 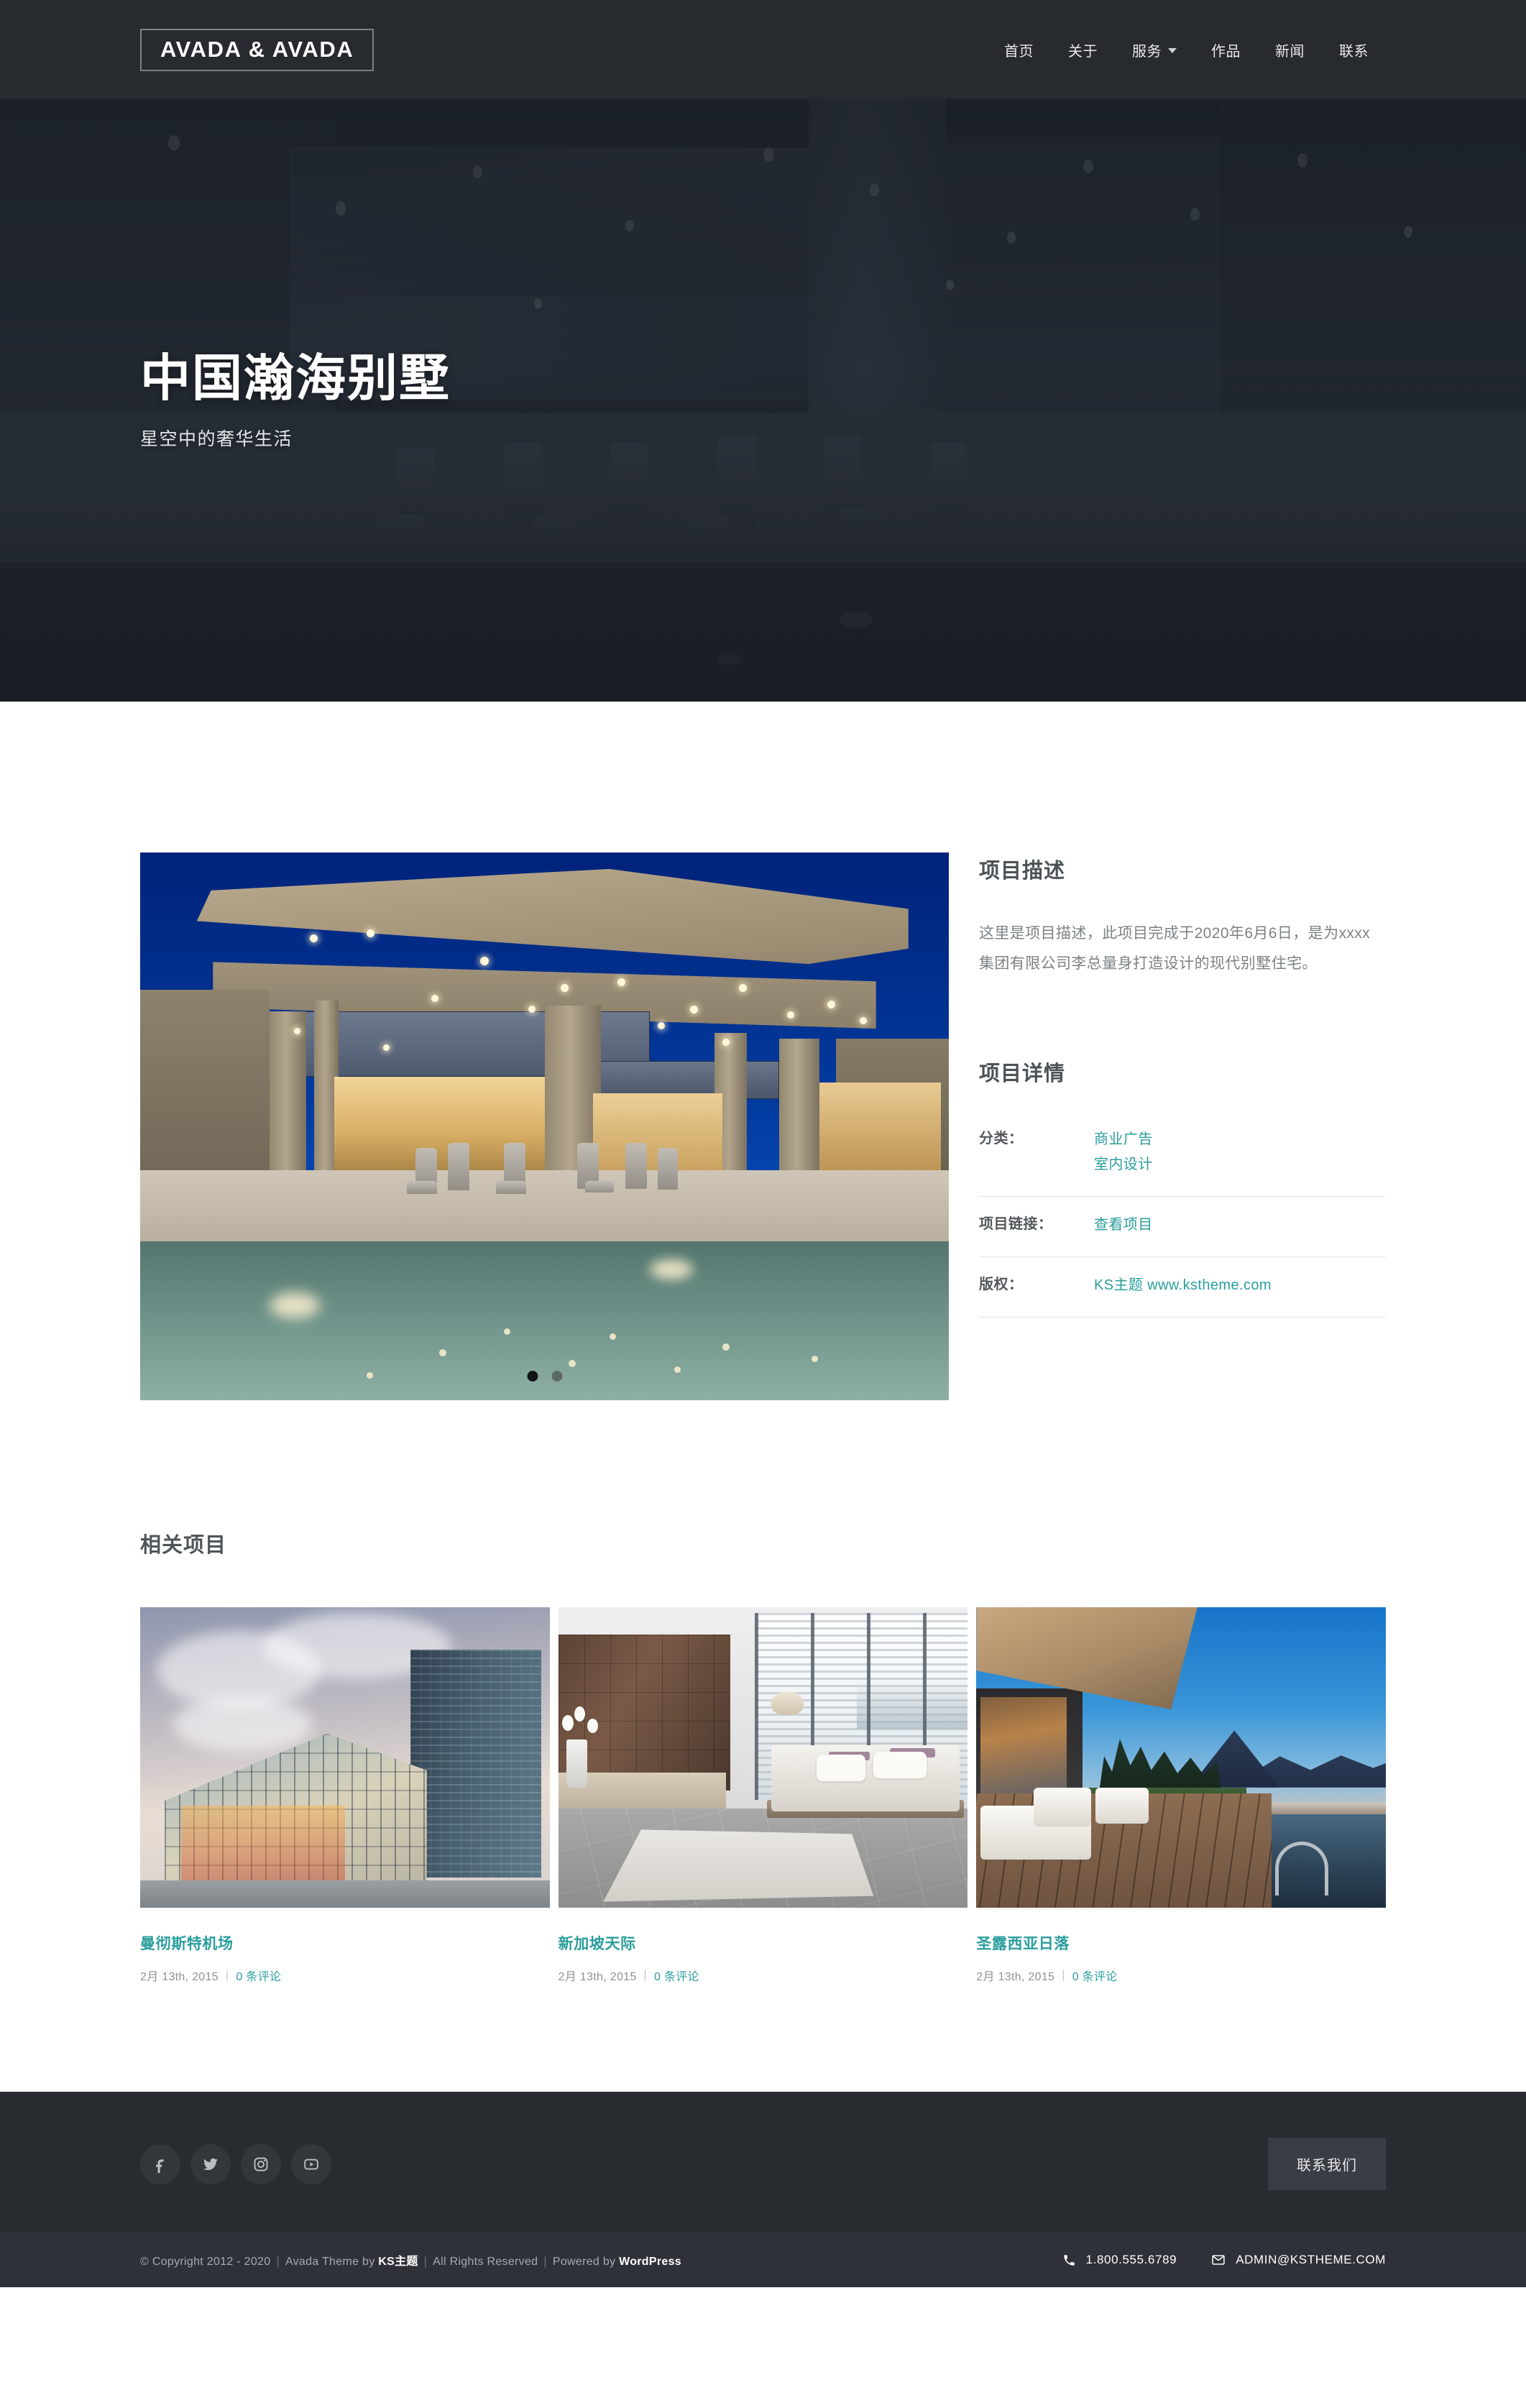 I want to click on theme-by-label: Avada Theme by, so click(x=330, y=2262).